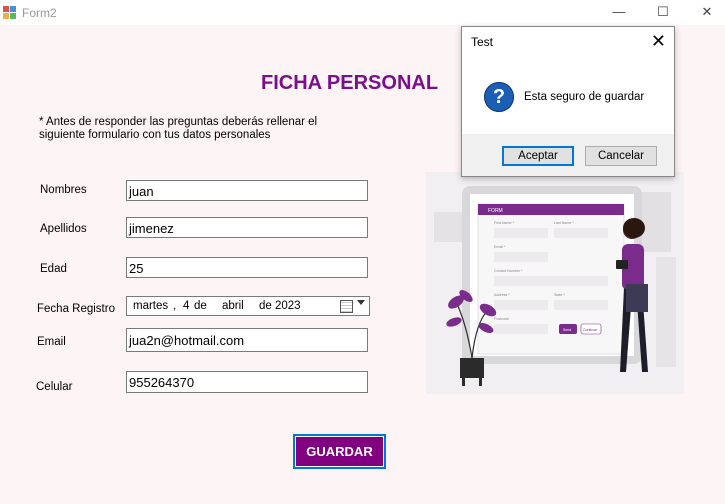 The width and height of the screenshot is (725, 504). What do you see at coordinates (658, 41) in the screenshot?
I see `close-icon: ✕` at bounding box center [658, 41].